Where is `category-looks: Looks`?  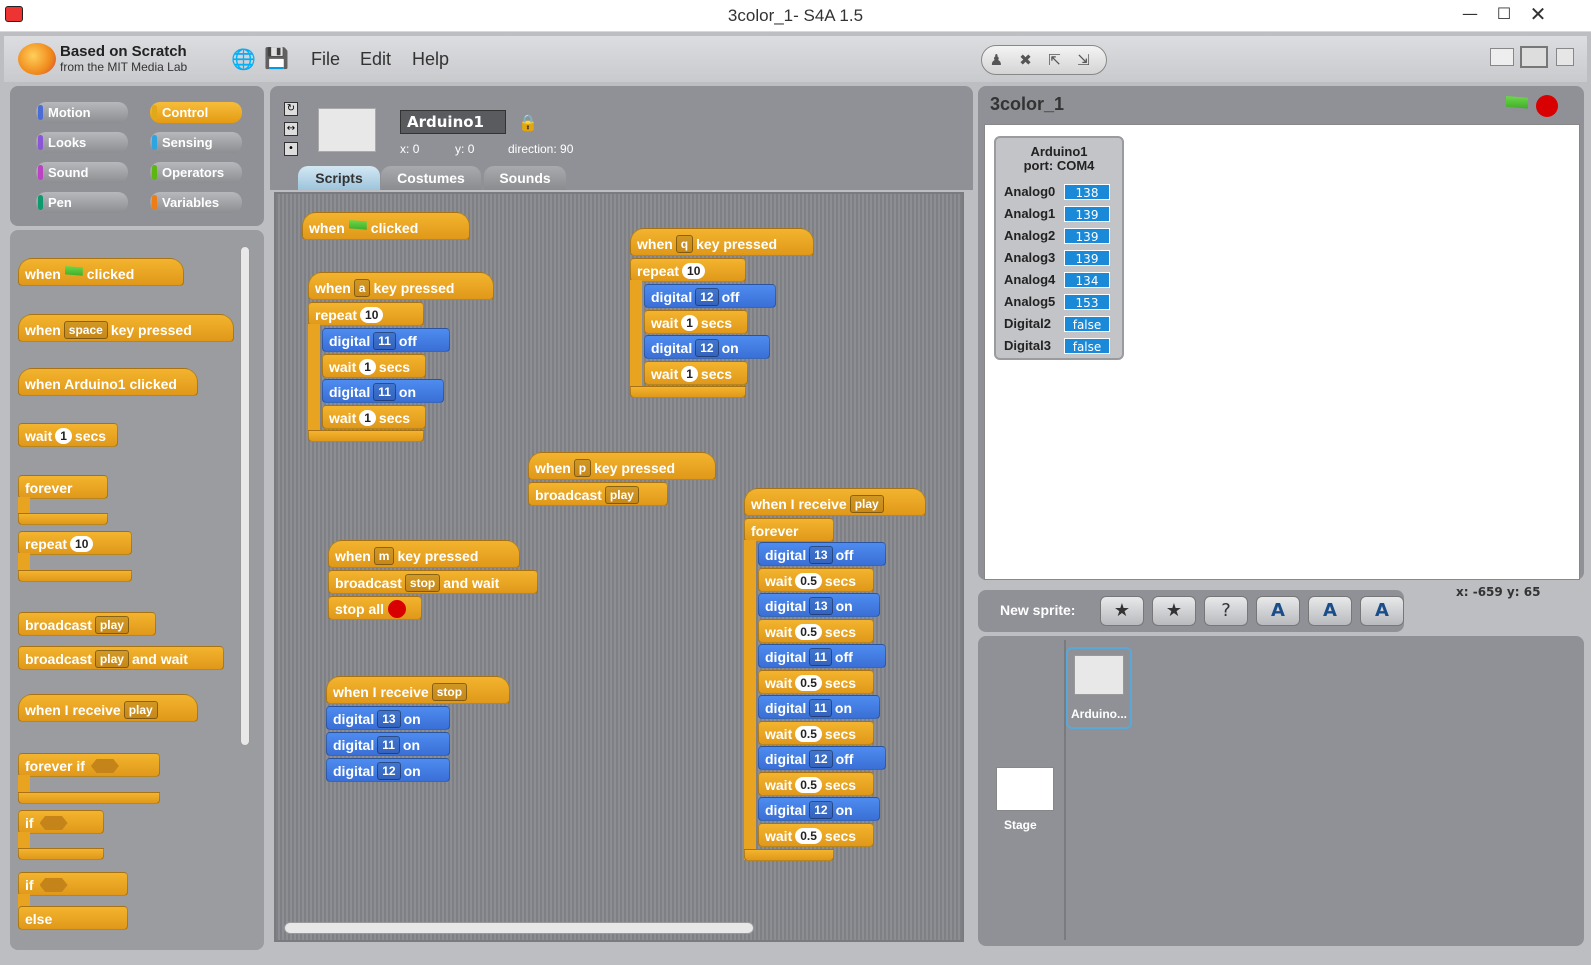 category-looks: Looks is located at coordinates (82, 142).